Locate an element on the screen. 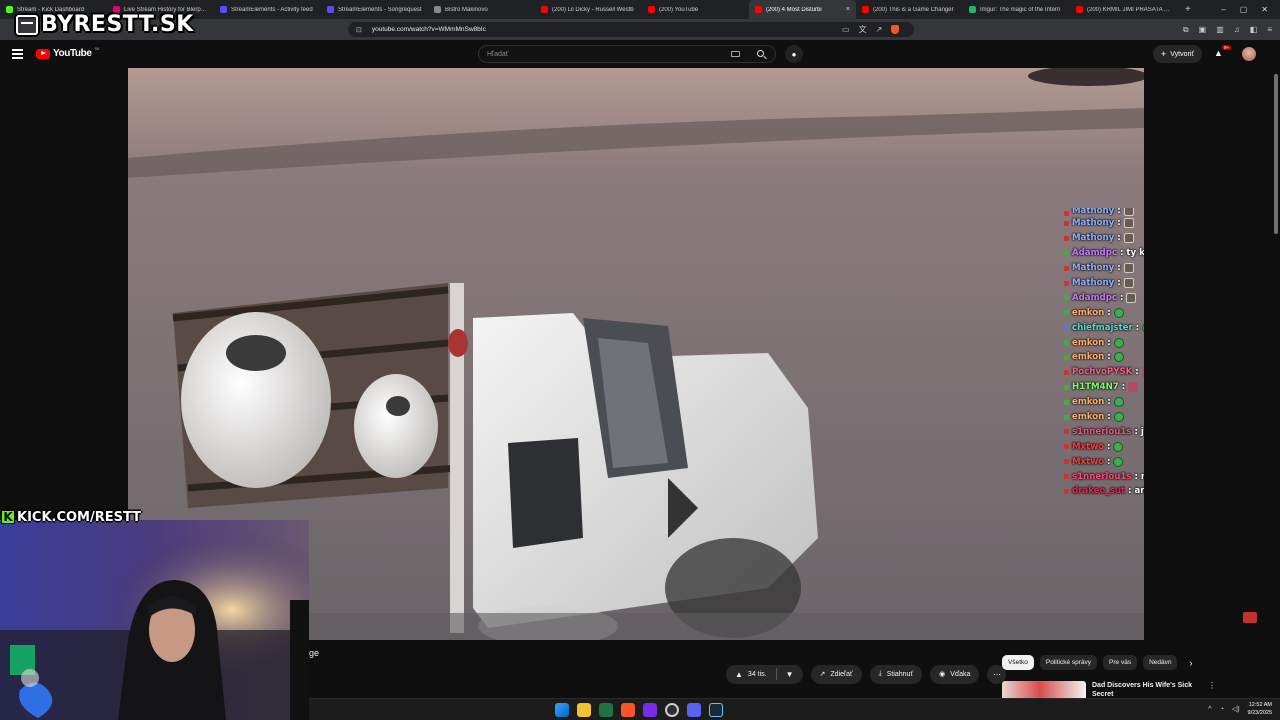  browser-tab: StreamElements - Songrequest is located at coordinates (374, 9).